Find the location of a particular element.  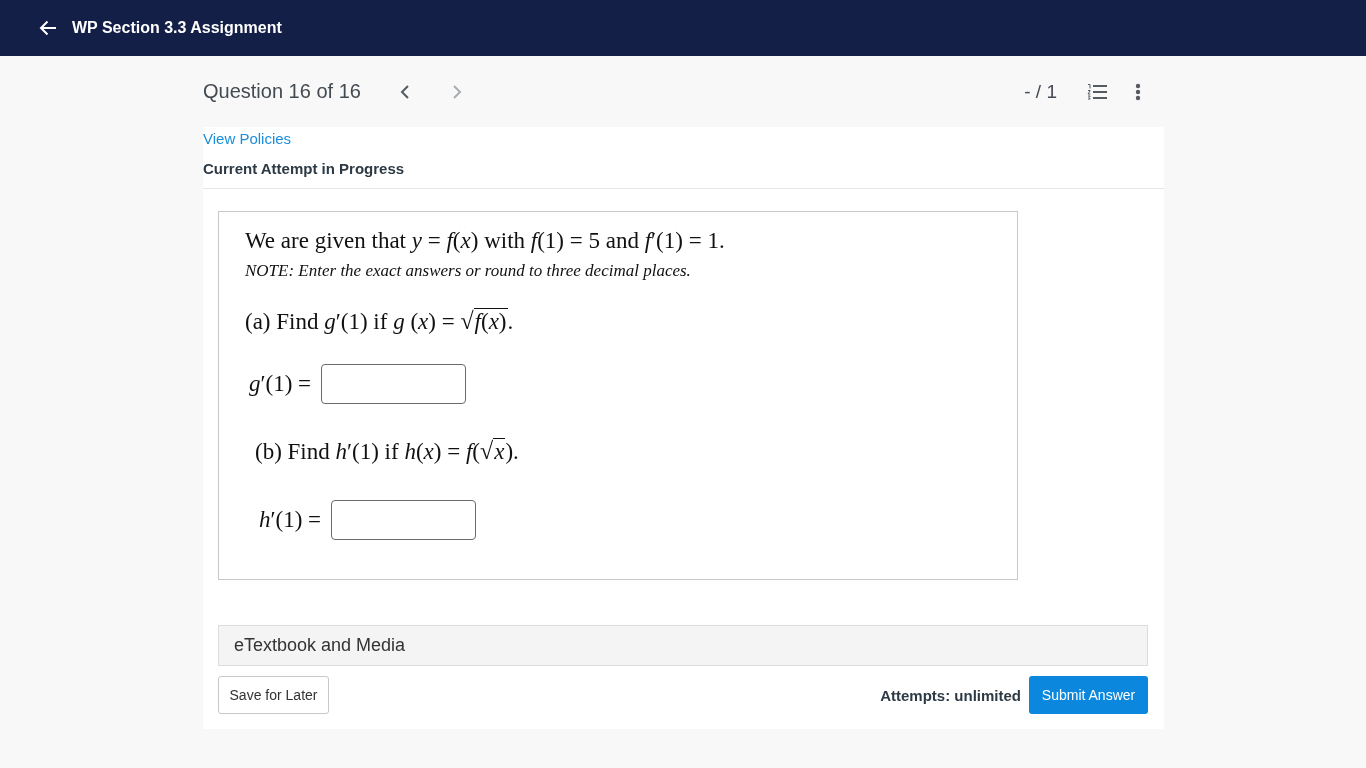

back-arrow-icon is located at coordinates (48, 28).